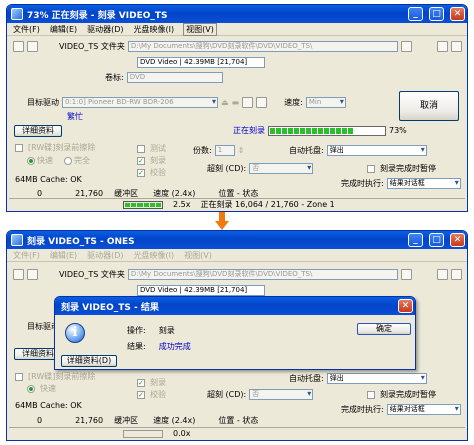 The image size is (474, 445). What do you see at coordinates (241, 150) in the screenshot?
I see `copies-spinner: ⇕` at bounding box center [241, 150].